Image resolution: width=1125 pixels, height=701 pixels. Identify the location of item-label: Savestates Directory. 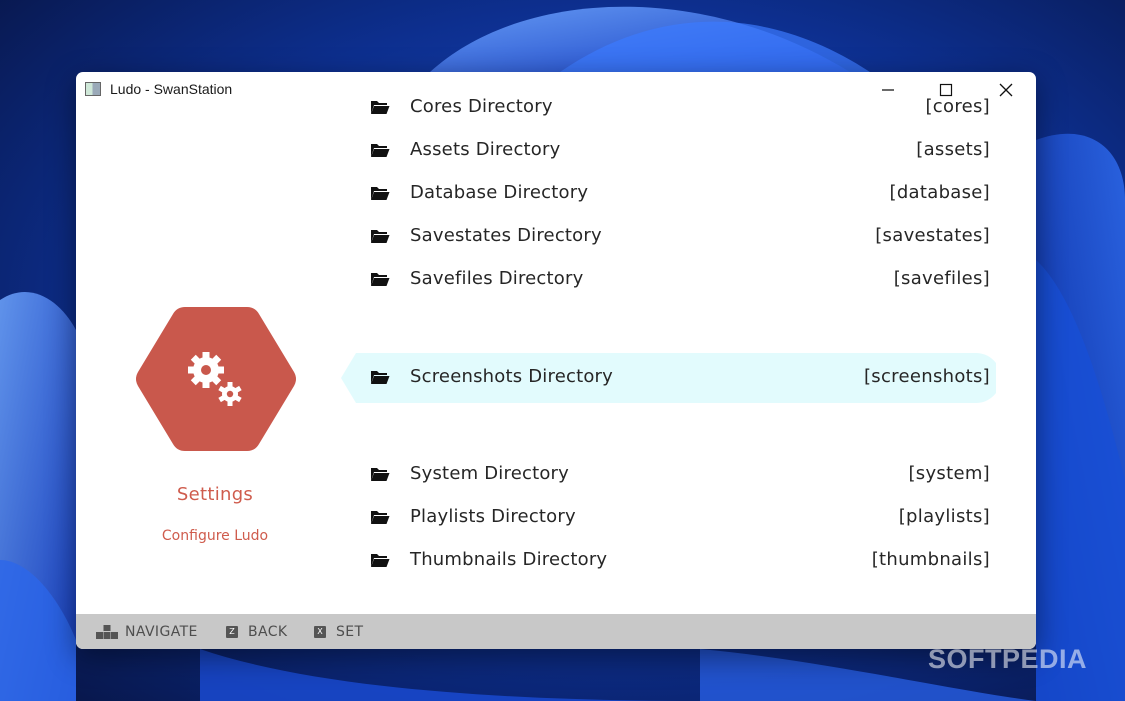
(506, 235).